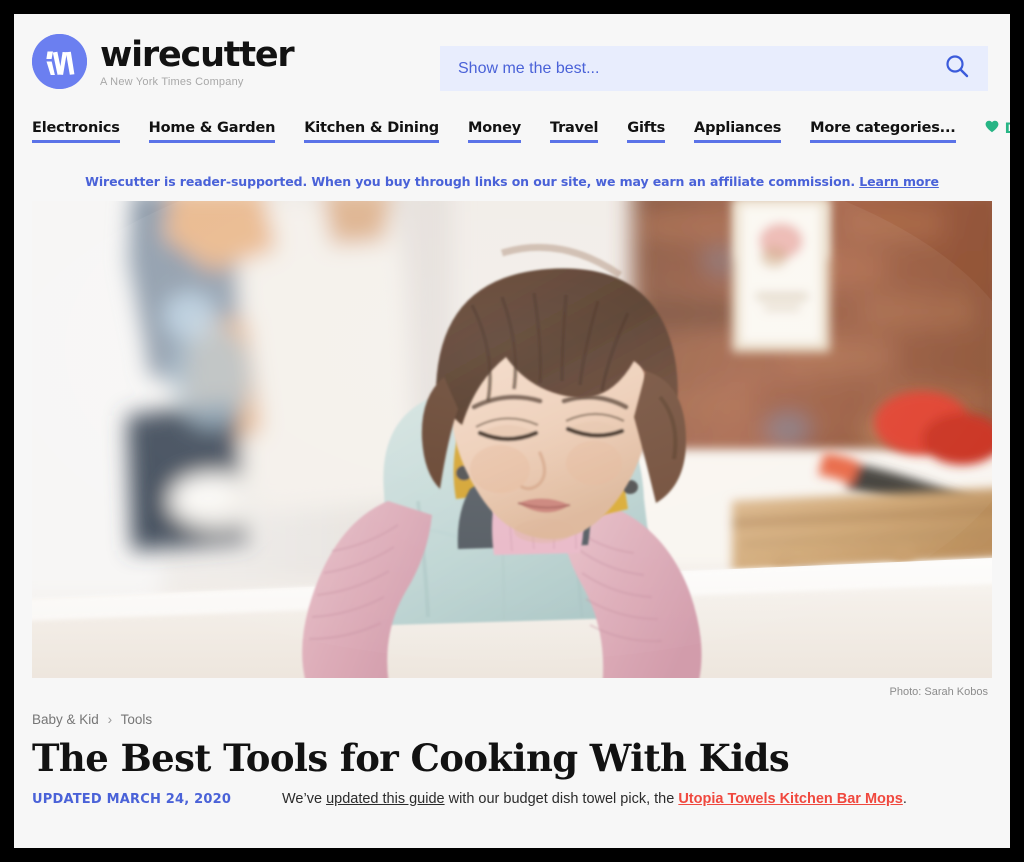  What do you see at coordinates (1007, 129) in the screenshot?
I see `nav-item-deals-label: Deals` at bounding box center [1007, 129].